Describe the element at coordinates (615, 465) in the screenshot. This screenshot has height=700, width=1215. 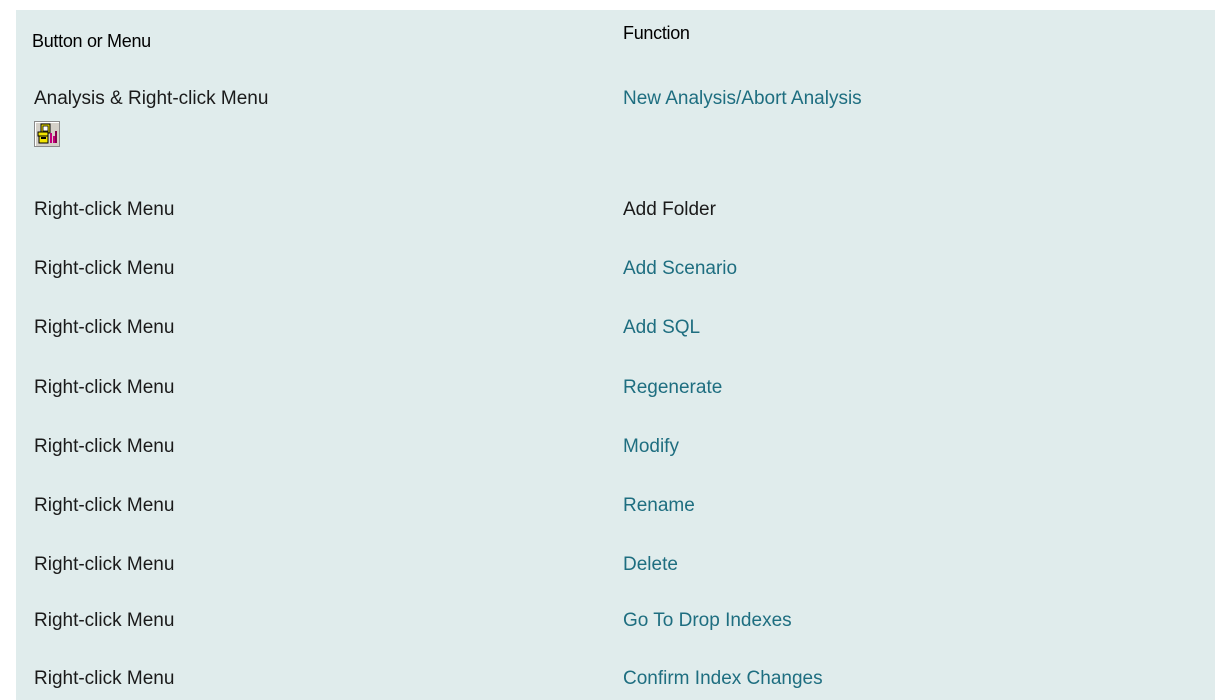
I see `table-row: Right-click Menu Modify` at that location.